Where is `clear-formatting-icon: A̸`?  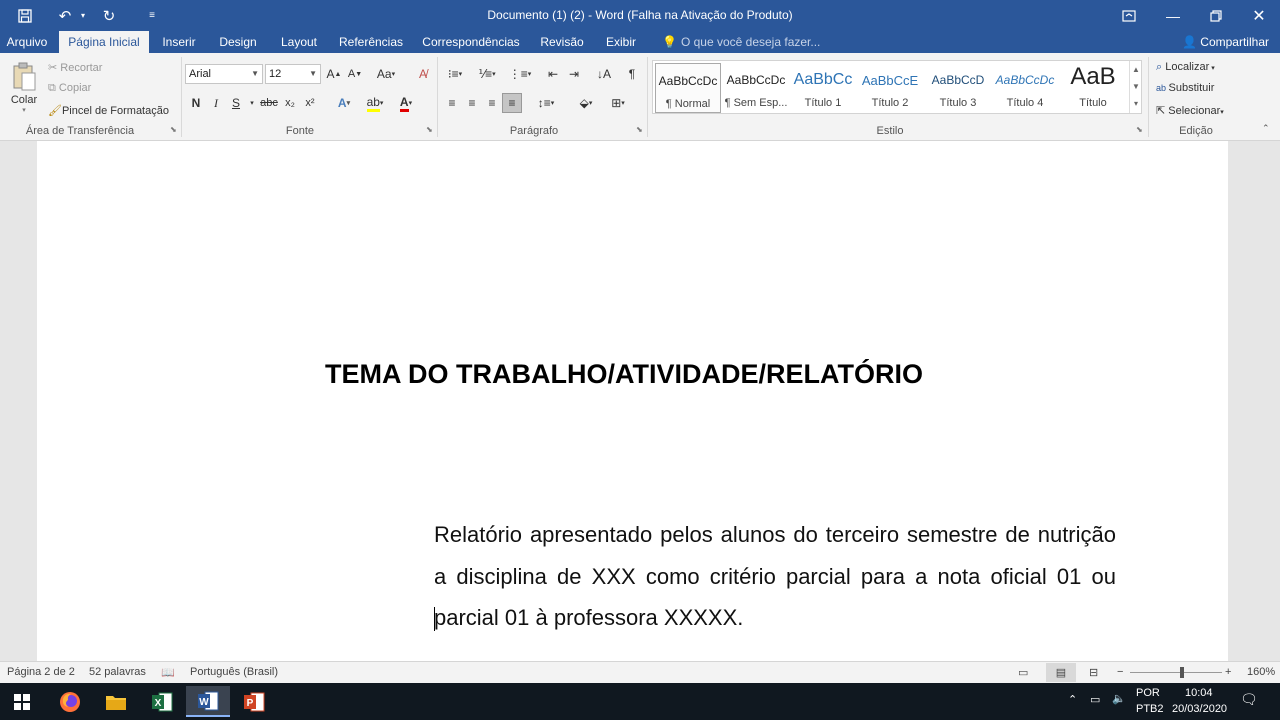
clear-formatting-icon: A̸ is located at coordinates (423, 74).